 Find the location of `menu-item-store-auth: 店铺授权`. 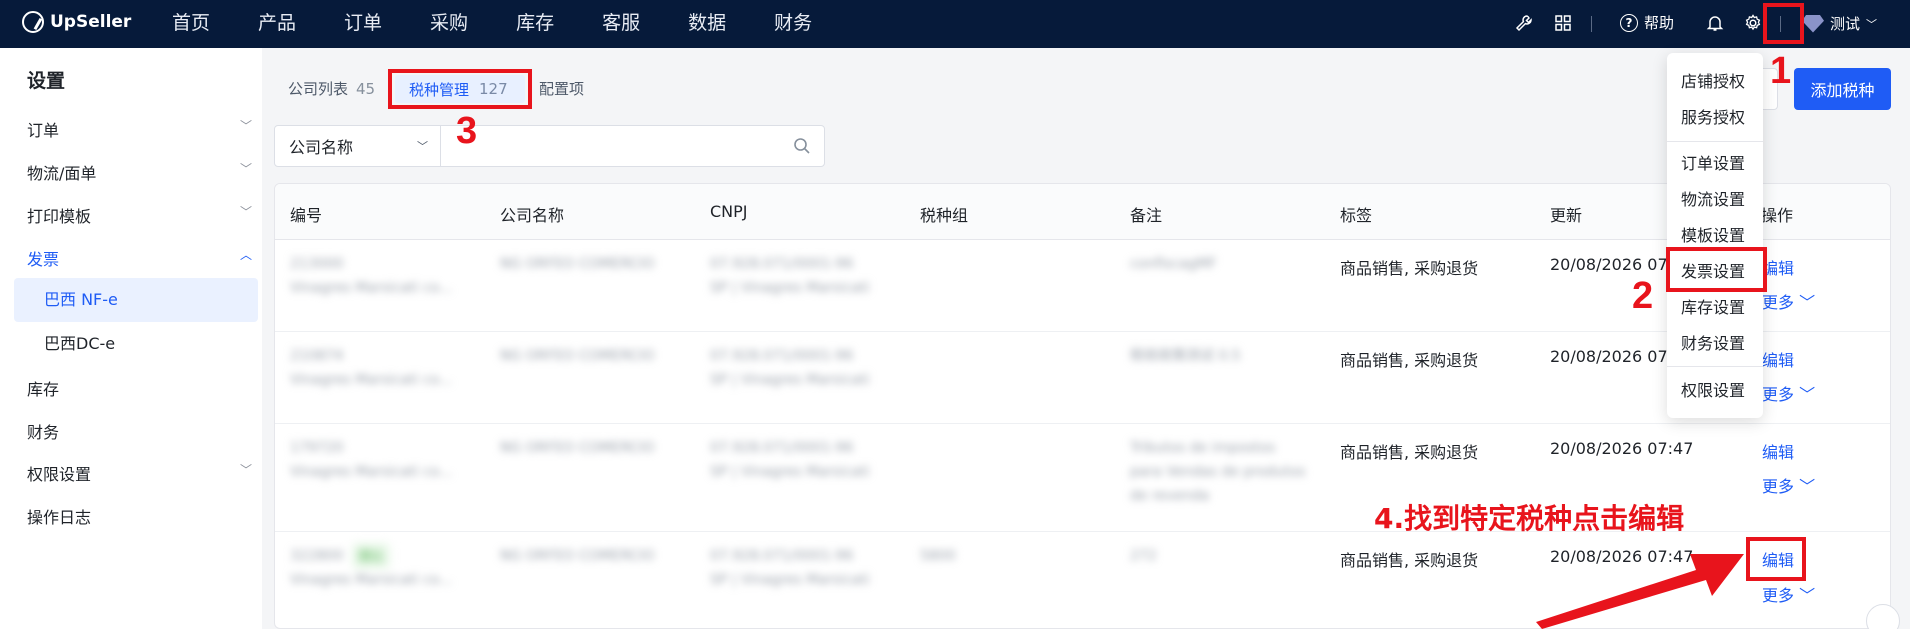

menu-item-store-auth: 店铺授权 is located at coordinates (1713, 80).